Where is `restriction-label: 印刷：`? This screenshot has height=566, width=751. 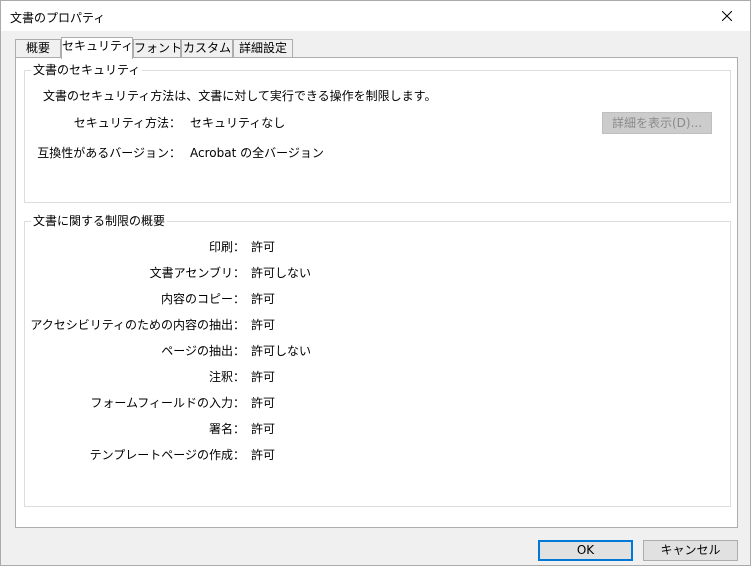
restriction-label: 印刷： is located at coordinates (226, 247).